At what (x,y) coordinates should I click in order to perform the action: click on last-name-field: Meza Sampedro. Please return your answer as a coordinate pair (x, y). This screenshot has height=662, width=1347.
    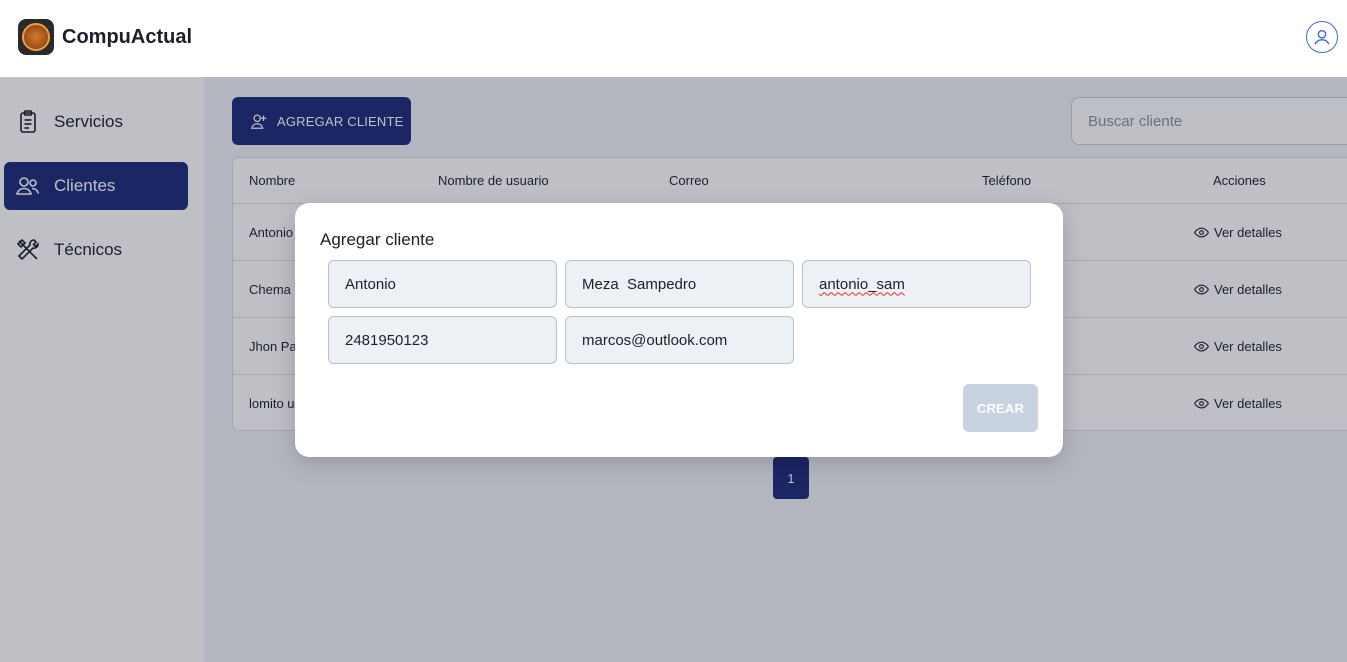
    Looking at the image, I should click on (679, 284).